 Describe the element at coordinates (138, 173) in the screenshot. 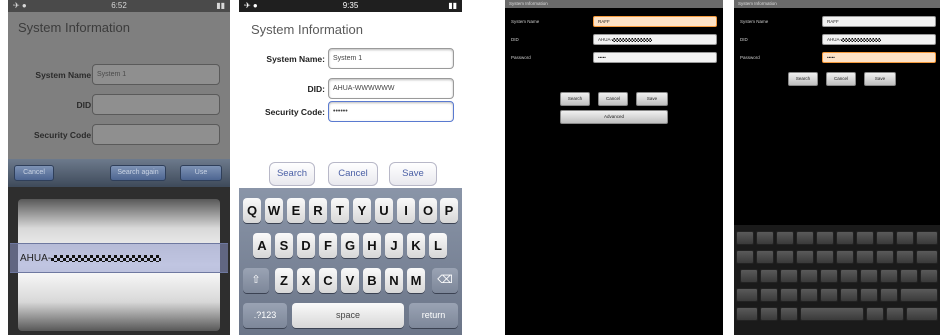

I see `search-again-button: Search again` at that location.